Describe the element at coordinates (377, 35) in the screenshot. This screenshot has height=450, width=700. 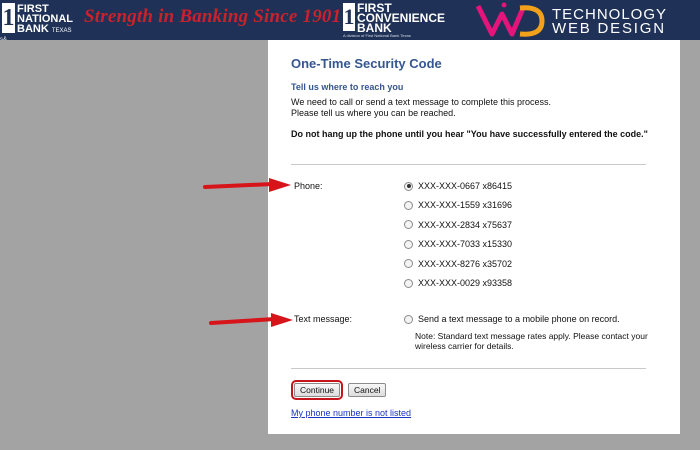
I see `logo-division-text: A division of First National Bank Texas` at that location.